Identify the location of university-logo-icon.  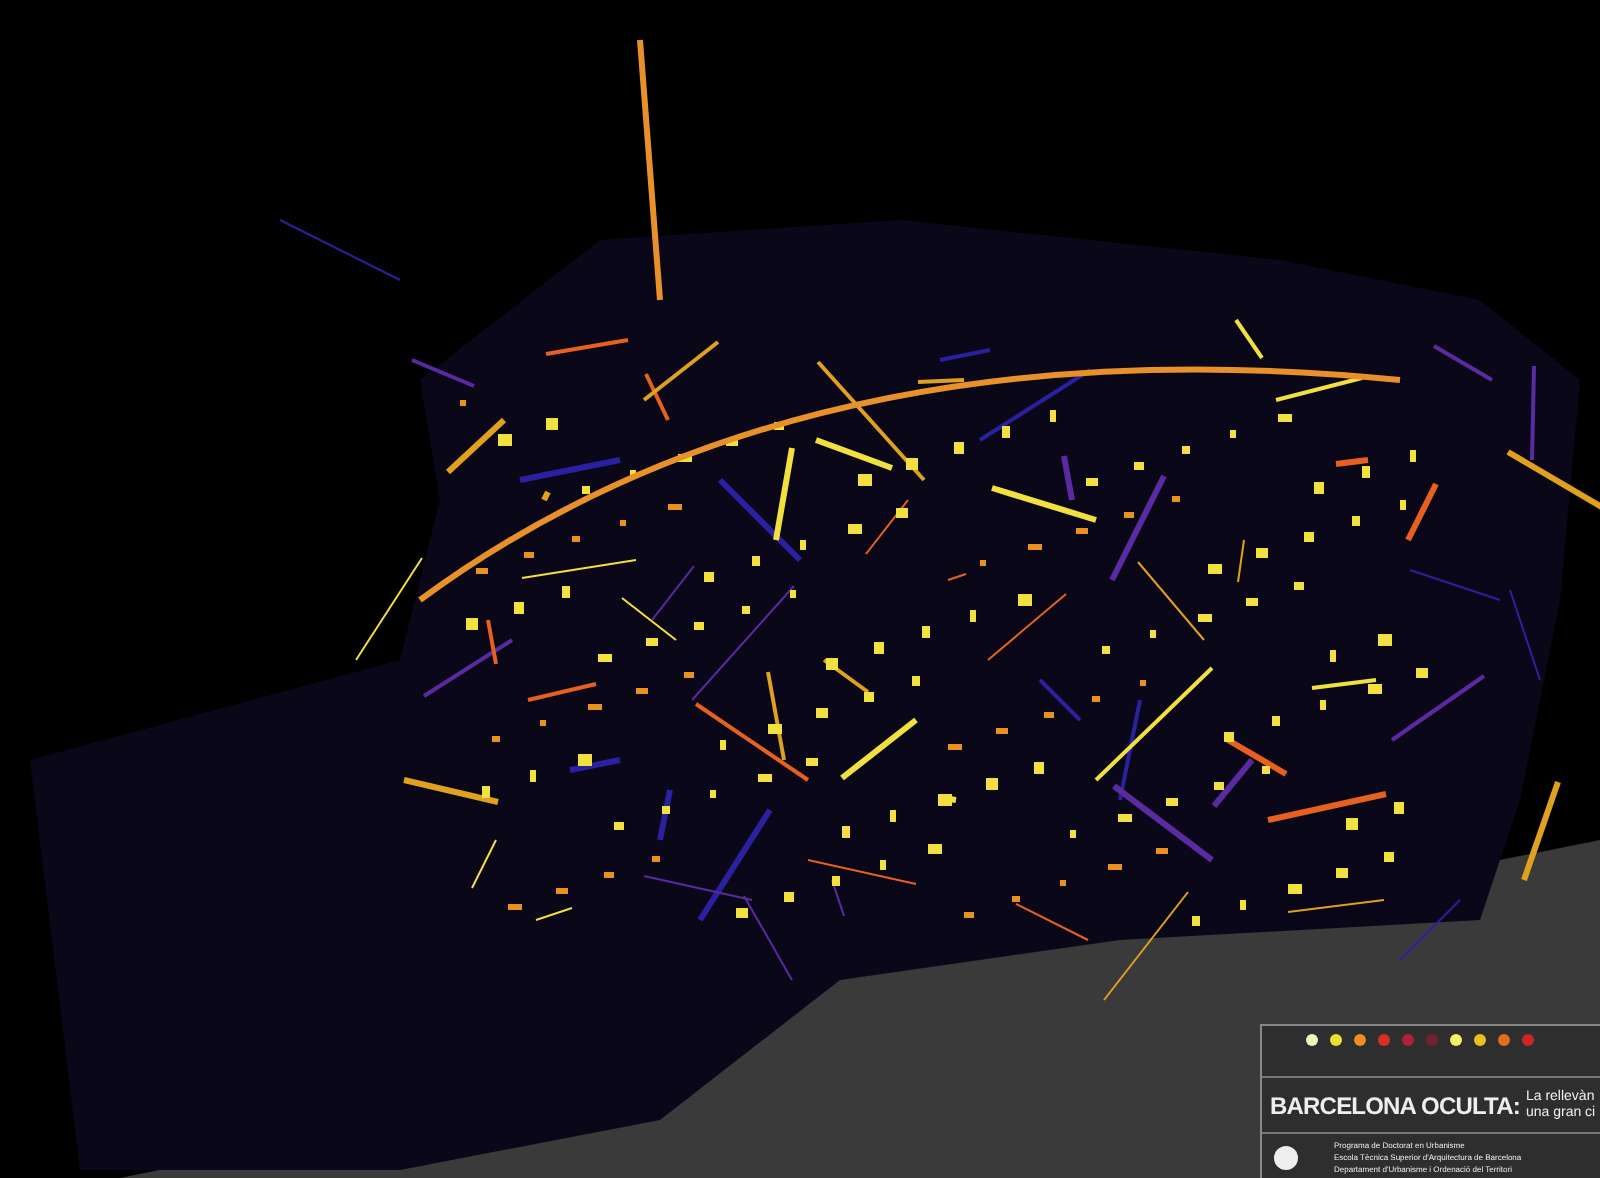
(1286, 1158).